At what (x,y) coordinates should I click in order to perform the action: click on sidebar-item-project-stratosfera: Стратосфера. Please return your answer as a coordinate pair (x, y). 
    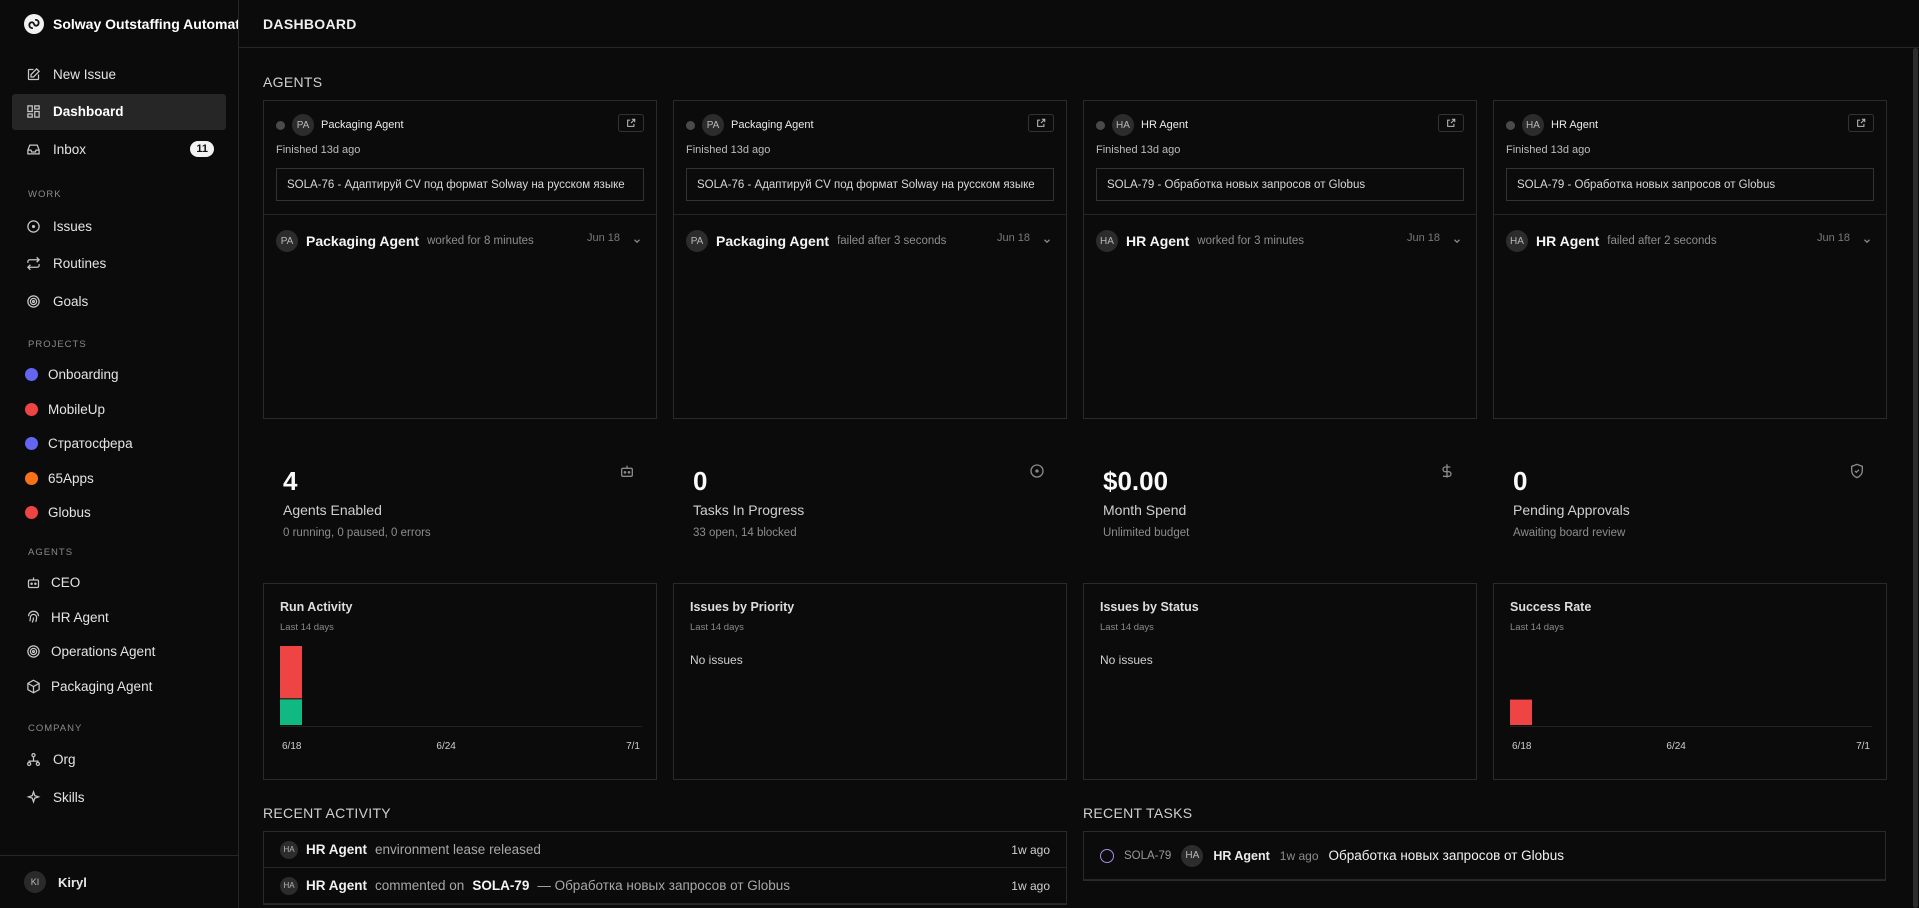
    Looking at the image, I should click on (119, 443).